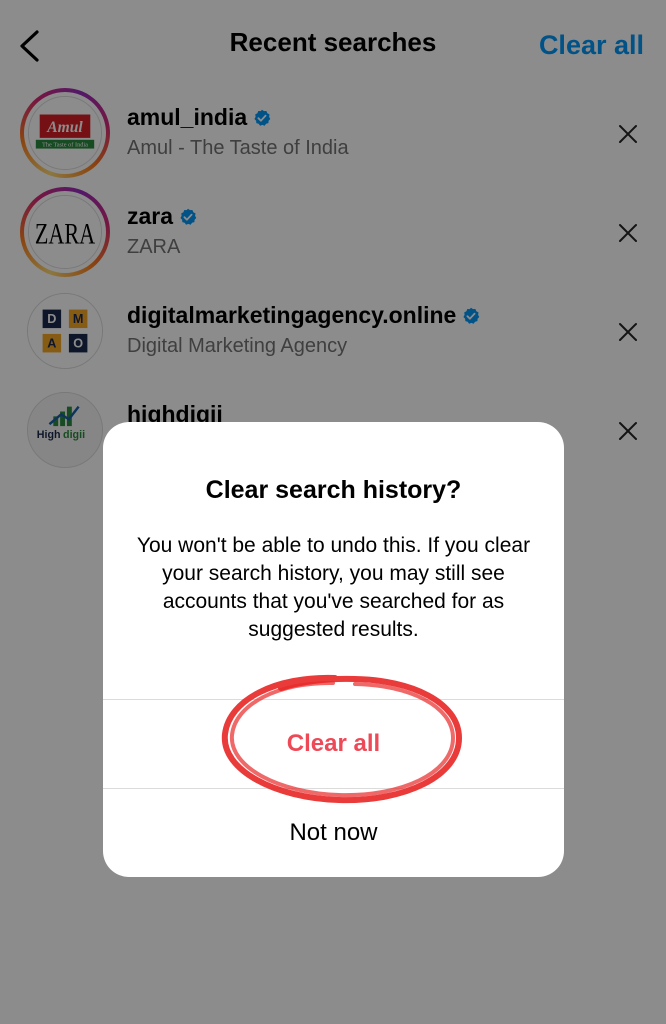 The width and height of the screenshot is (666, 1024). I want to click on not-now-button: Not now, so click(333, 833).